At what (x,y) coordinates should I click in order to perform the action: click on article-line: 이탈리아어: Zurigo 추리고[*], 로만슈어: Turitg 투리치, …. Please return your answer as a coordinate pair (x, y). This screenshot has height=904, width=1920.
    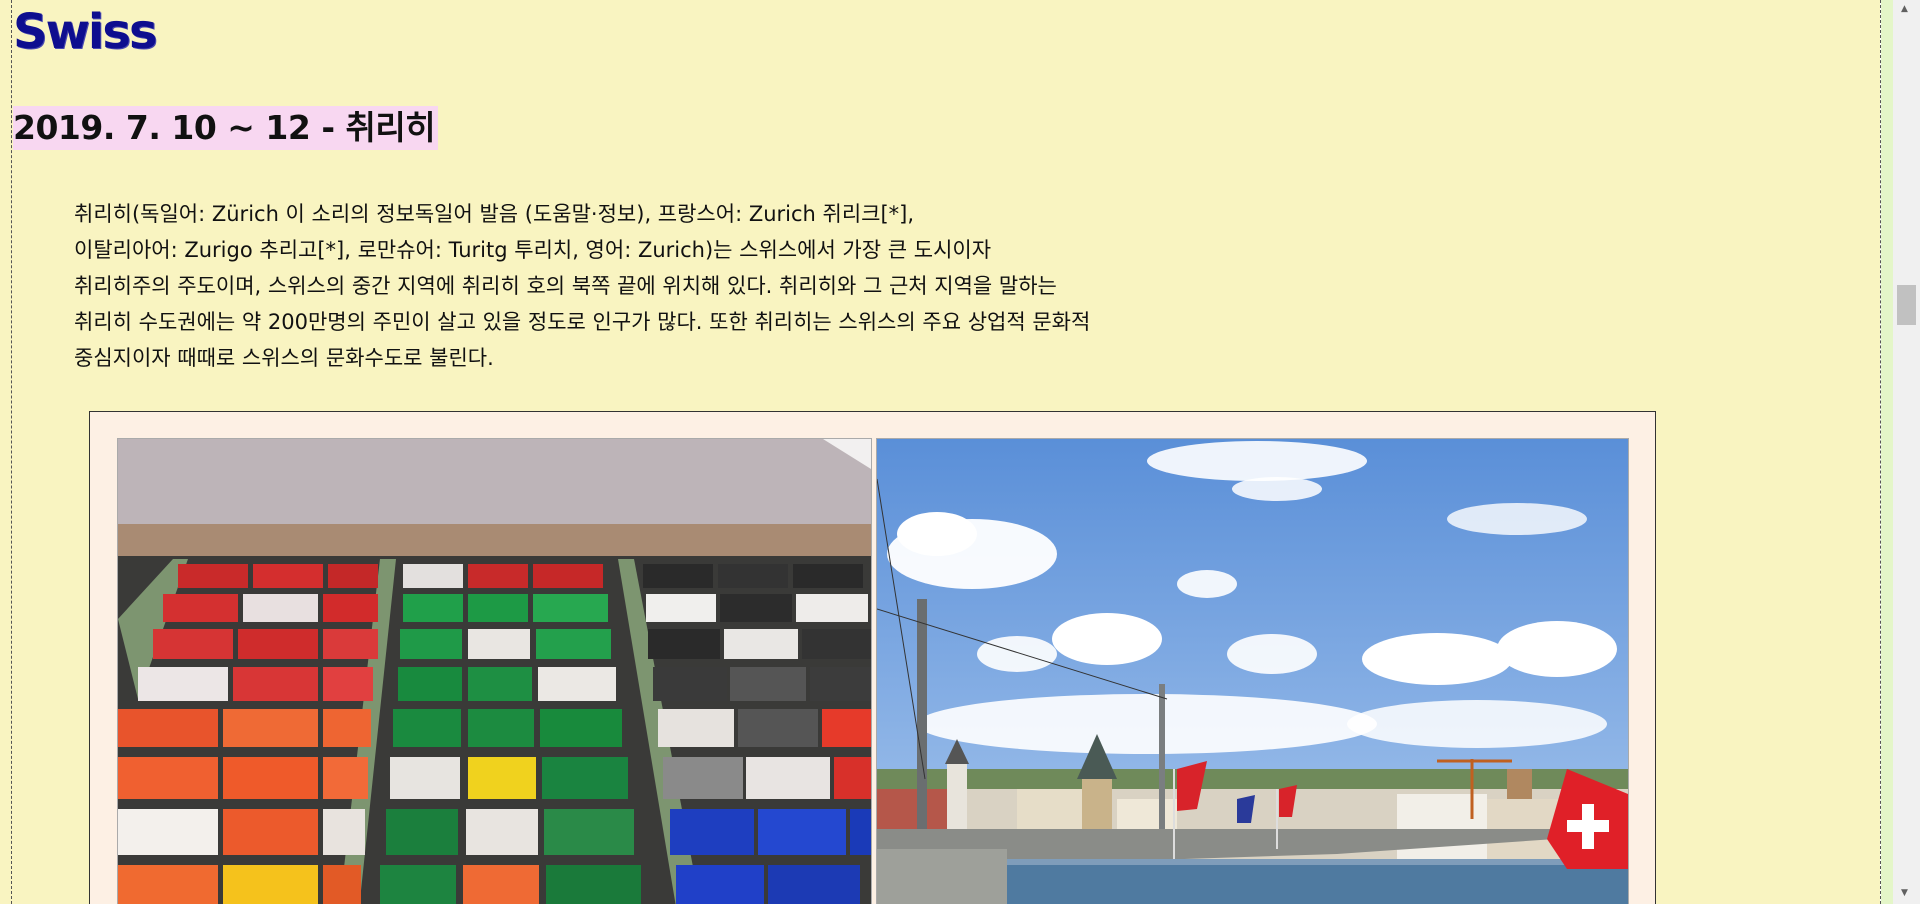
    Looking at the image, I should click on (533, 250).